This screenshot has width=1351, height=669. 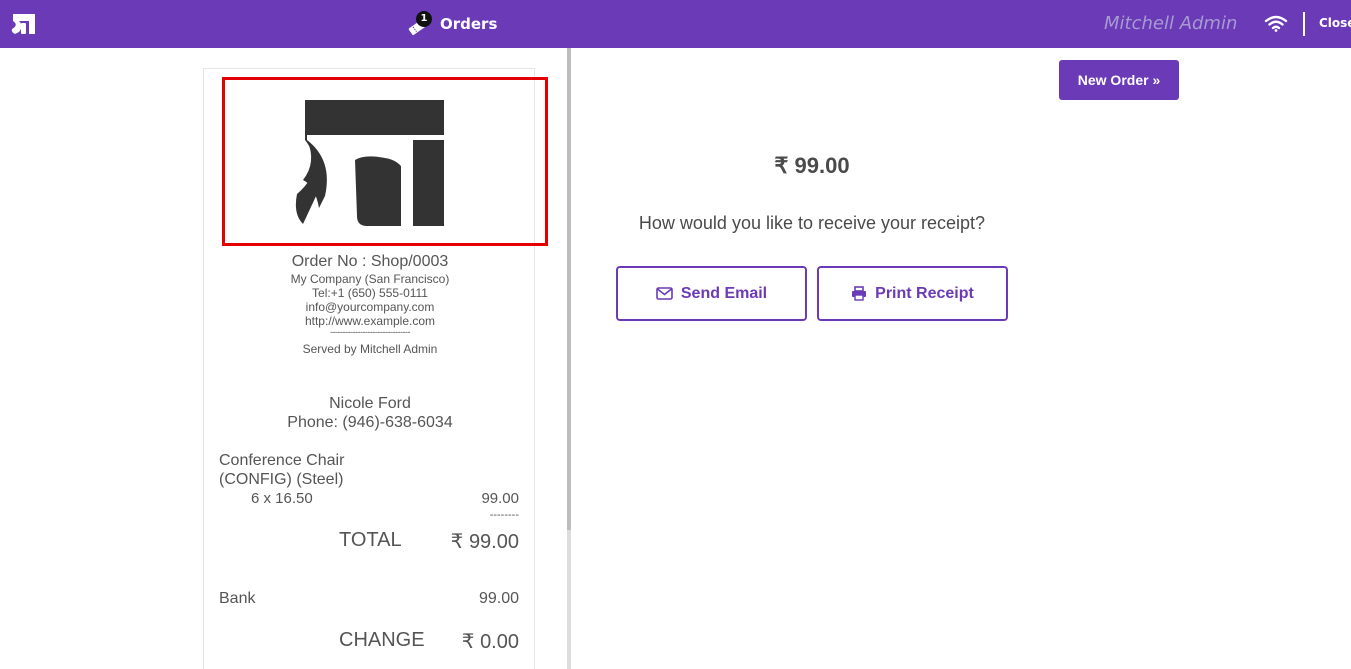 I want to click on payment-method: Bank, so click(x=237, y=598).